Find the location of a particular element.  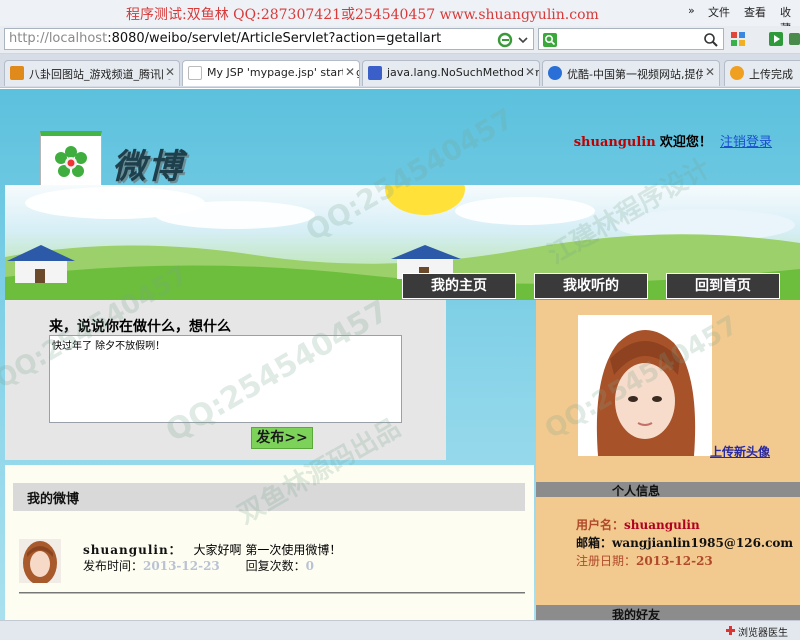

post-time-value: 2013-12-23 is located at coordinates (181, 566).